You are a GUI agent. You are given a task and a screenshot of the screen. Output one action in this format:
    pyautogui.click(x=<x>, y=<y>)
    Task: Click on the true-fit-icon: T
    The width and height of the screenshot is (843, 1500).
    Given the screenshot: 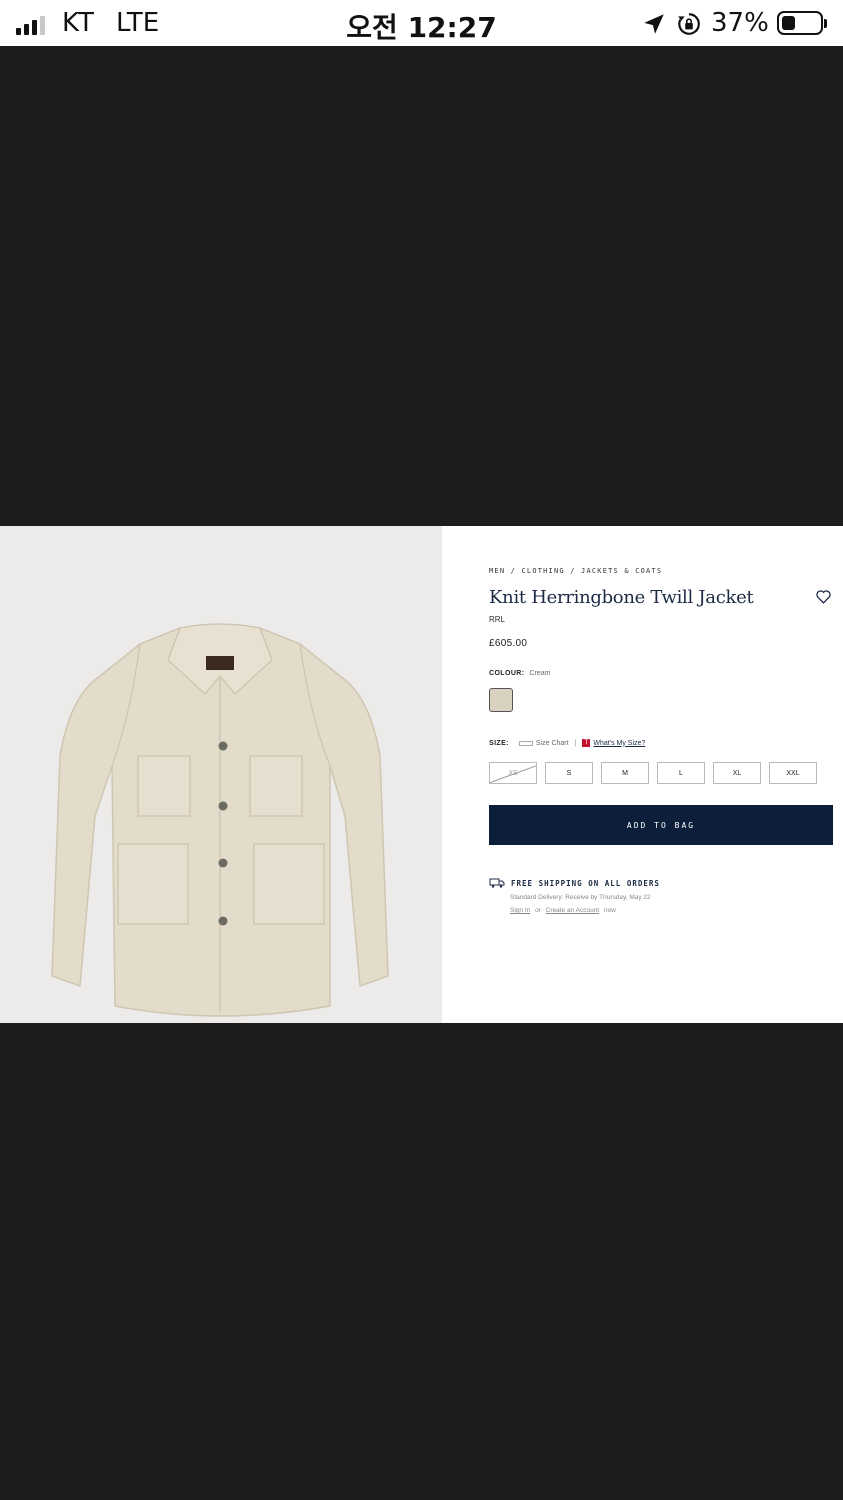 What is the action you would take?
    pyautogui.click(x=586, y=743)
    